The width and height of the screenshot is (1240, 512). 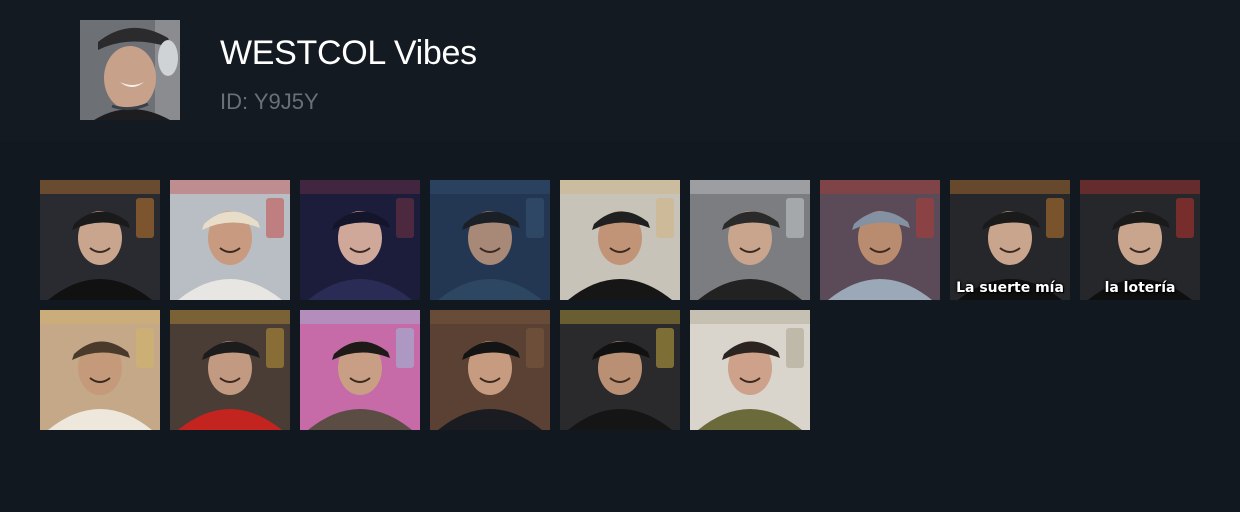 What do you see at coordinates (1010, 288) in the screenshot?
I see `sticker-caption: La suerte mía` at bounding box center [1010, 288].